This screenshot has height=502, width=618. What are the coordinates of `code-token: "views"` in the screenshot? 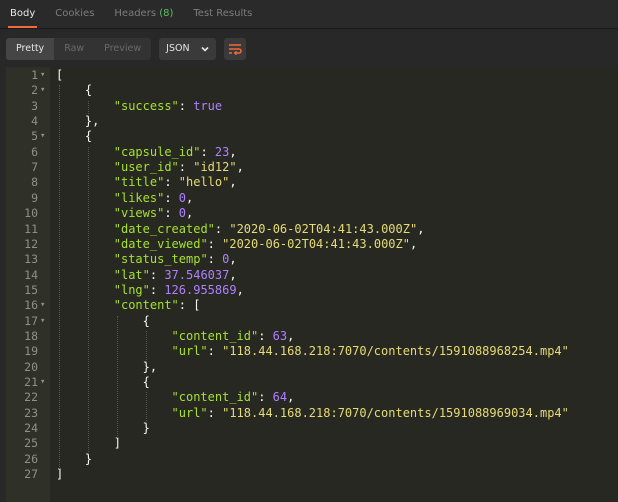 It's located at (139, 213).